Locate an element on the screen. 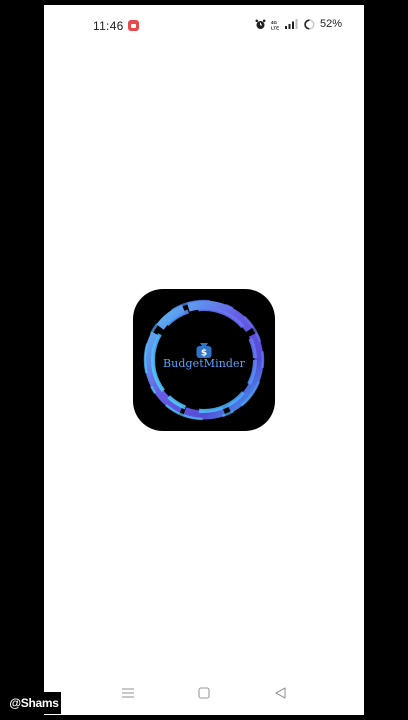 The image size is (408, 720). app-name-label: BudgetMinder is located at coordinates (204, 363).